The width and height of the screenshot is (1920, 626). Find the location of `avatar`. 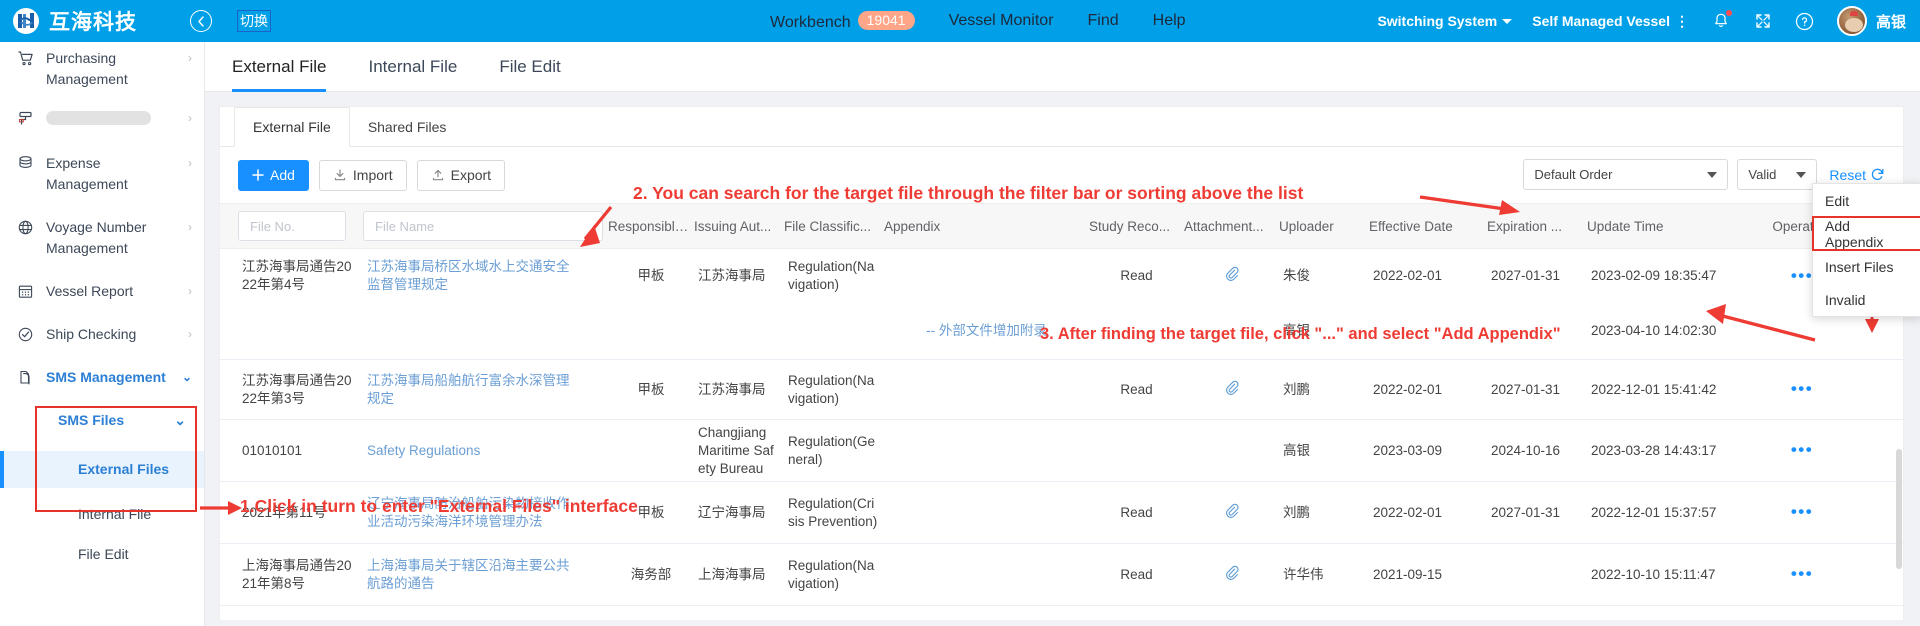

avatar is located at coordinates (1851, 21).